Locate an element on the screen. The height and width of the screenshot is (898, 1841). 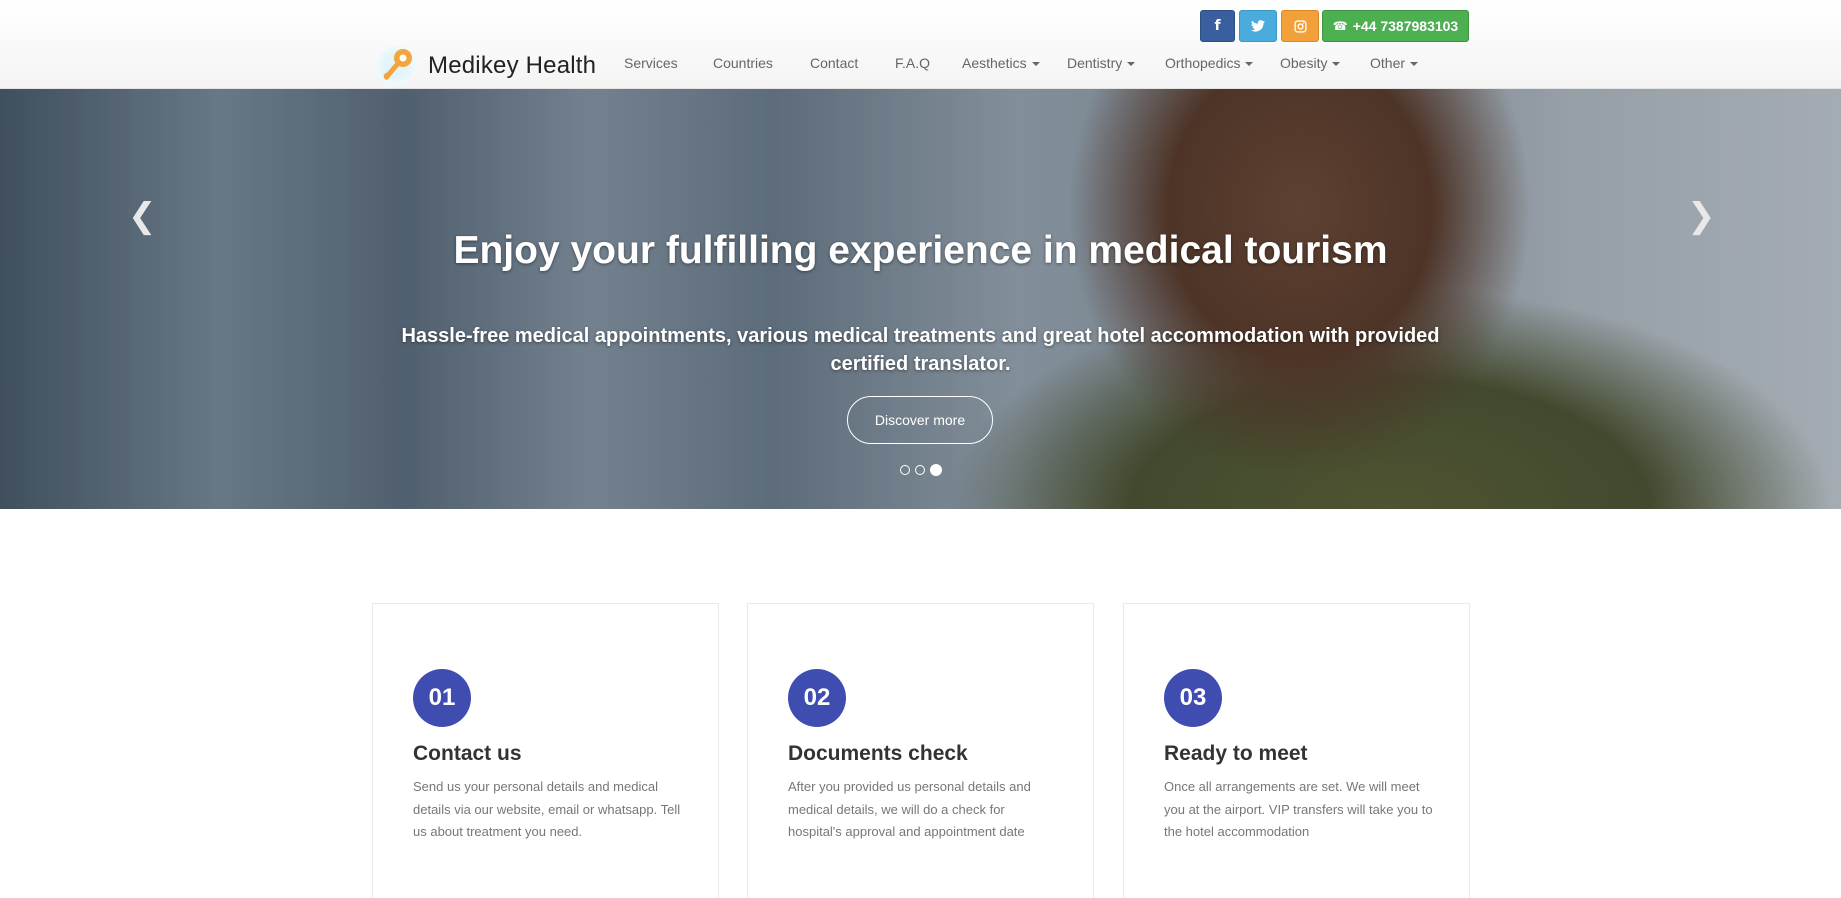
nav-item-label: Other is located at coordinates (1388, 63).